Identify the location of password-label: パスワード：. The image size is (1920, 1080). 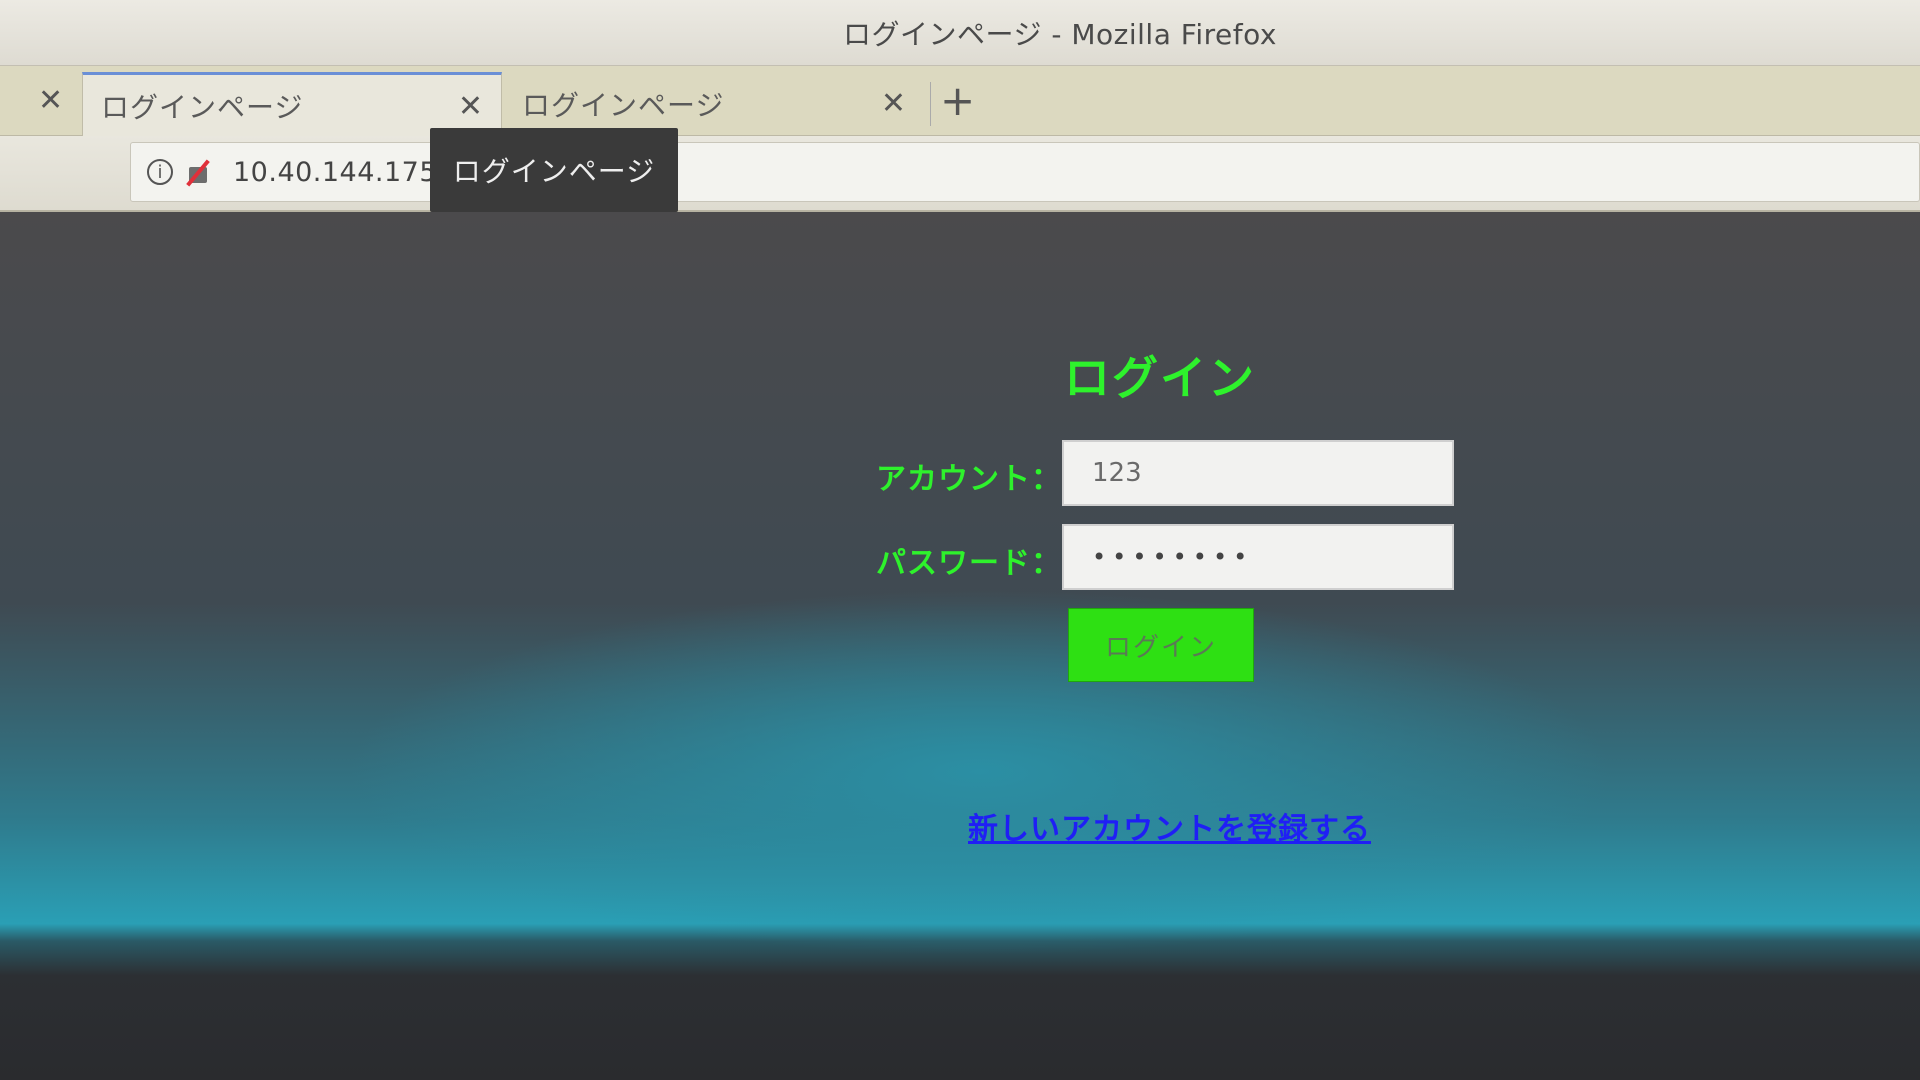
(969, 563).